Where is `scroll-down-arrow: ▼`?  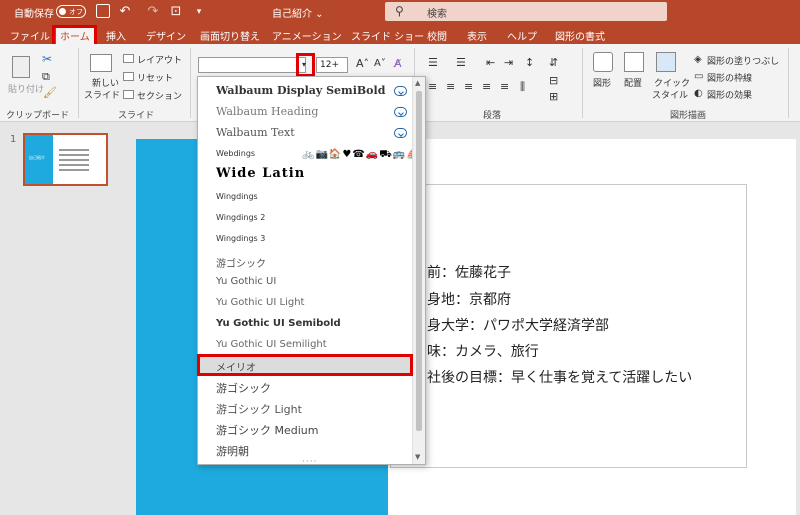 scroll-down-arrow: ▼ is located at coordinates (417, 457).